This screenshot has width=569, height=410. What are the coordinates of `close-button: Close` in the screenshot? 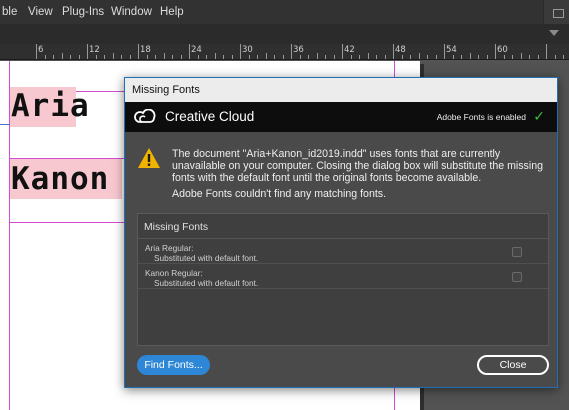 It's located at (513, 365).